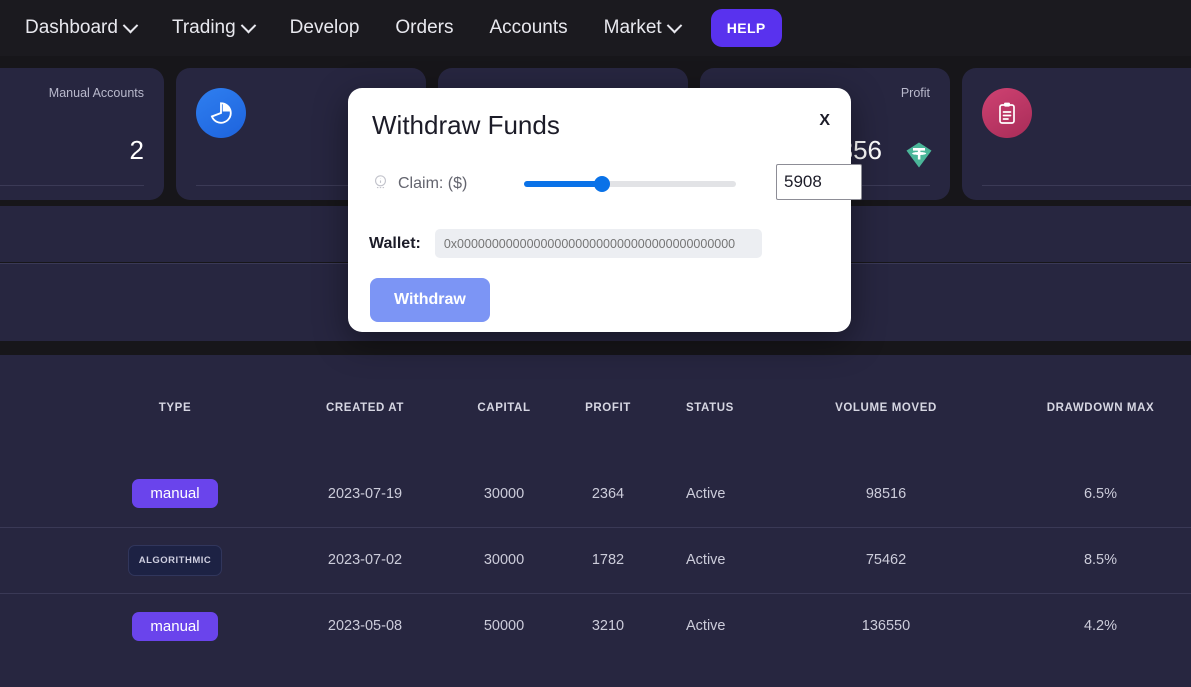  I want to click on nav-item-orders: Orders, so click(424, 28).